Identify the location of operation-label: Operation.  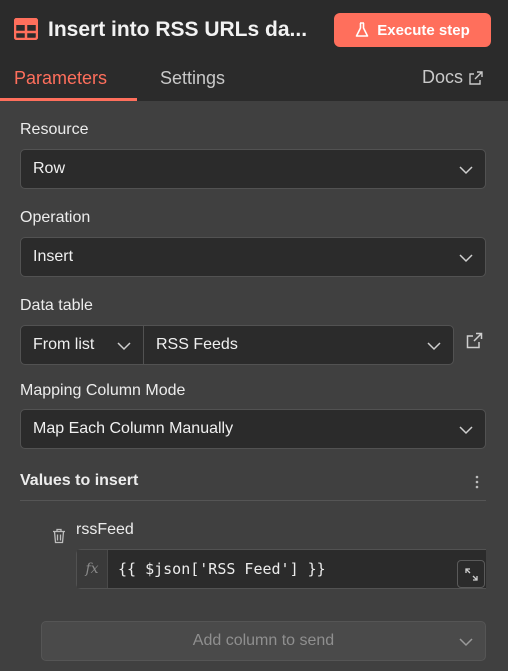
(55, 217).